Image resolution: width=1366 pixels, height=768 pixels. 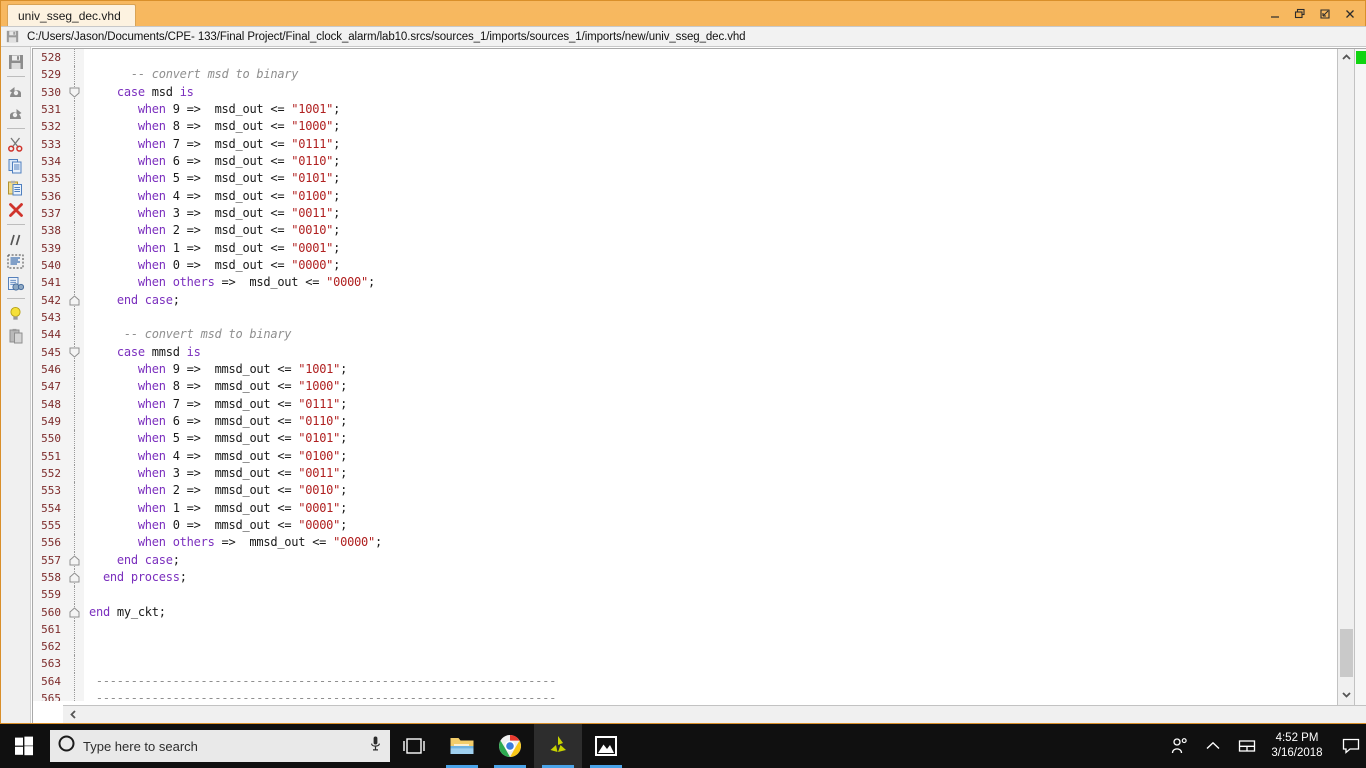 I want to click on code-line: 531 when 9 => msd_out <= "1001";, so click(x=684, y=109).